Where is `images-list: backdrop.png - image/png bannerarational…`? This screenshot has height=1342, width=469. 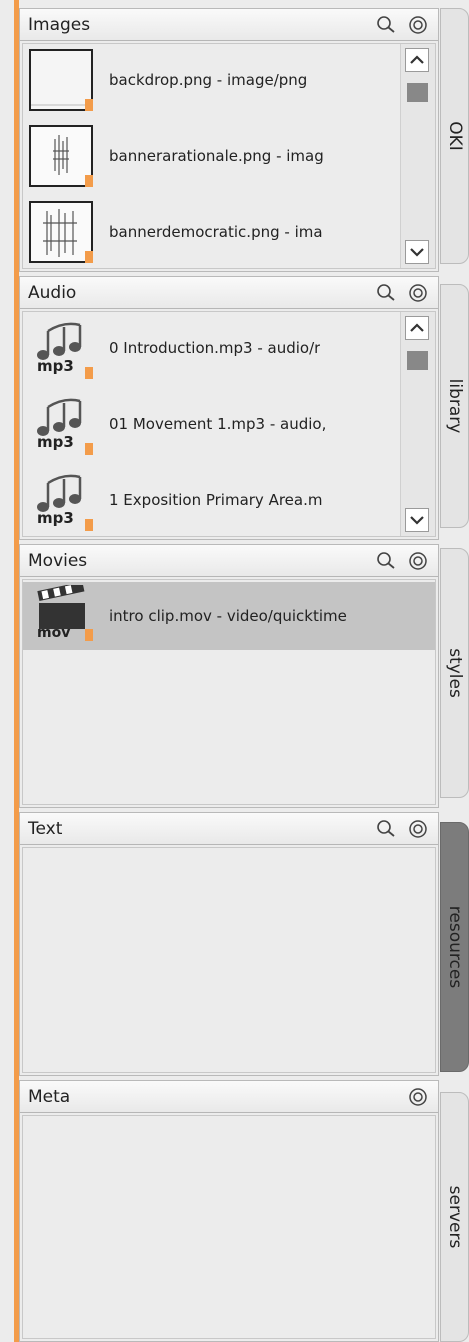 images-list: backdrop.png - image/png bannerarational… is located at coordinates (229, 156).